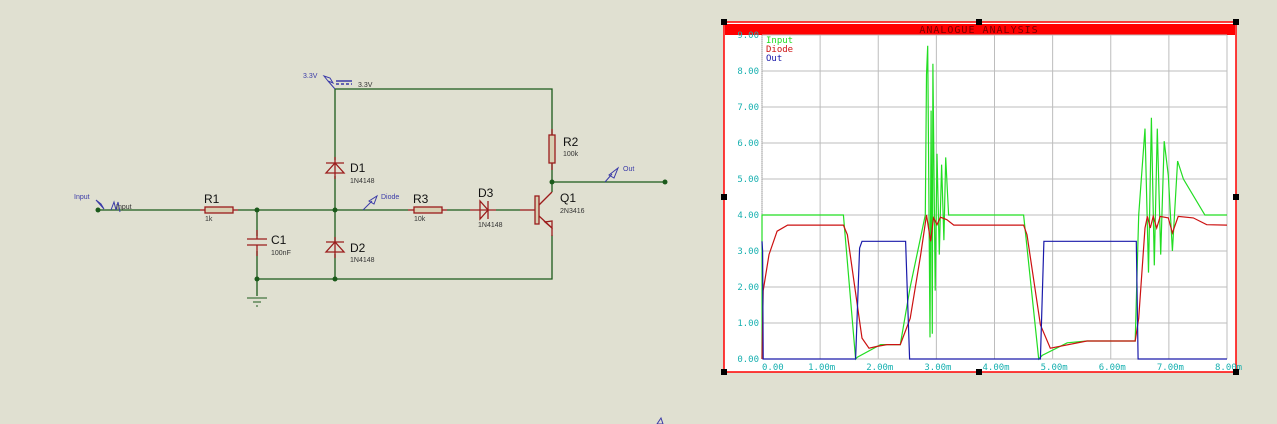  Describe the element at coordinates (748, 108) in the screenshot. I see `y-tick-label: 7.00` at that location.